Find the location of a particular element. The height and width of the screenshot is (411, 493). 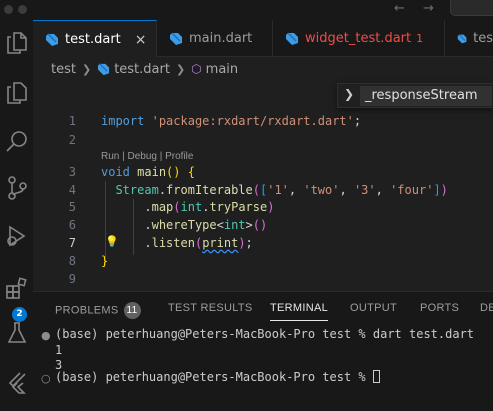

code-line-8: } is located at coordinates (105, 261).